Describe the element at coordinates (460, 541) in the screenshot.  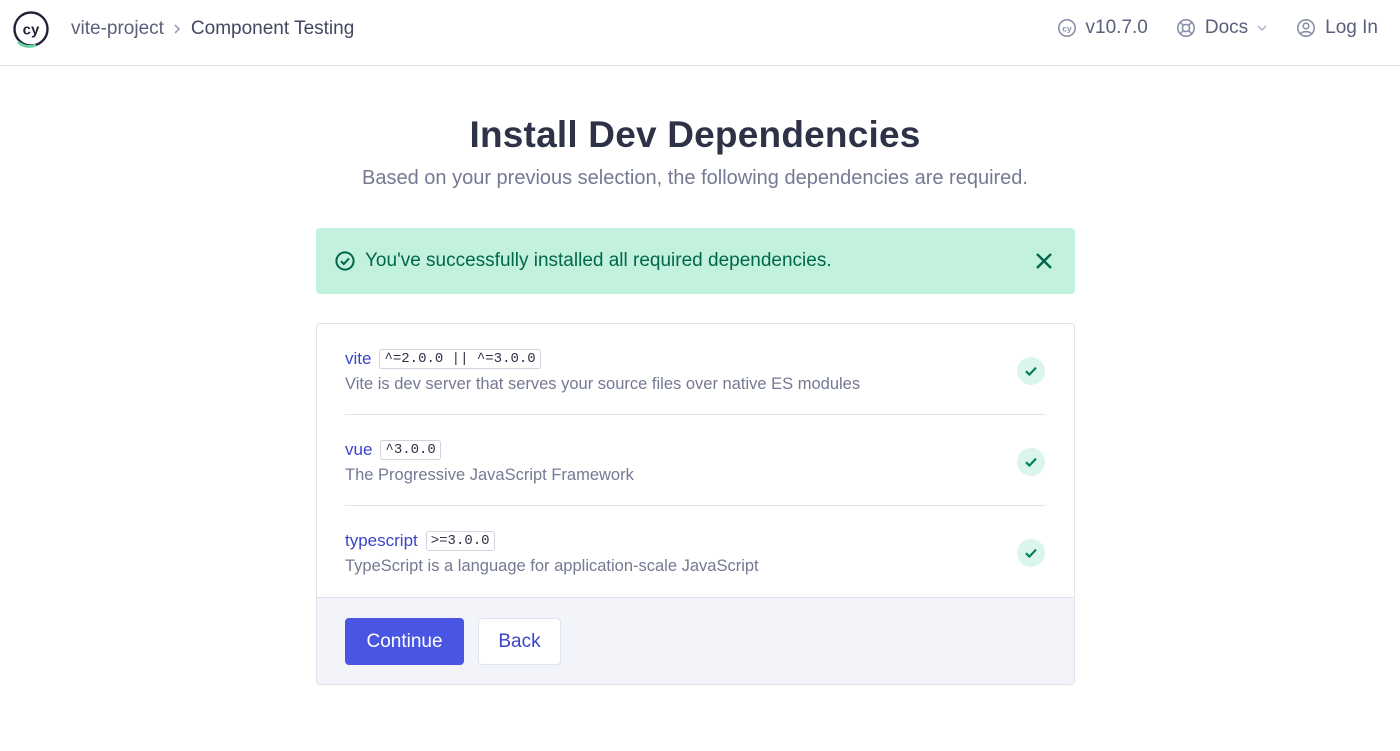
I see `dependency-version: >=3.0.0` at that location.